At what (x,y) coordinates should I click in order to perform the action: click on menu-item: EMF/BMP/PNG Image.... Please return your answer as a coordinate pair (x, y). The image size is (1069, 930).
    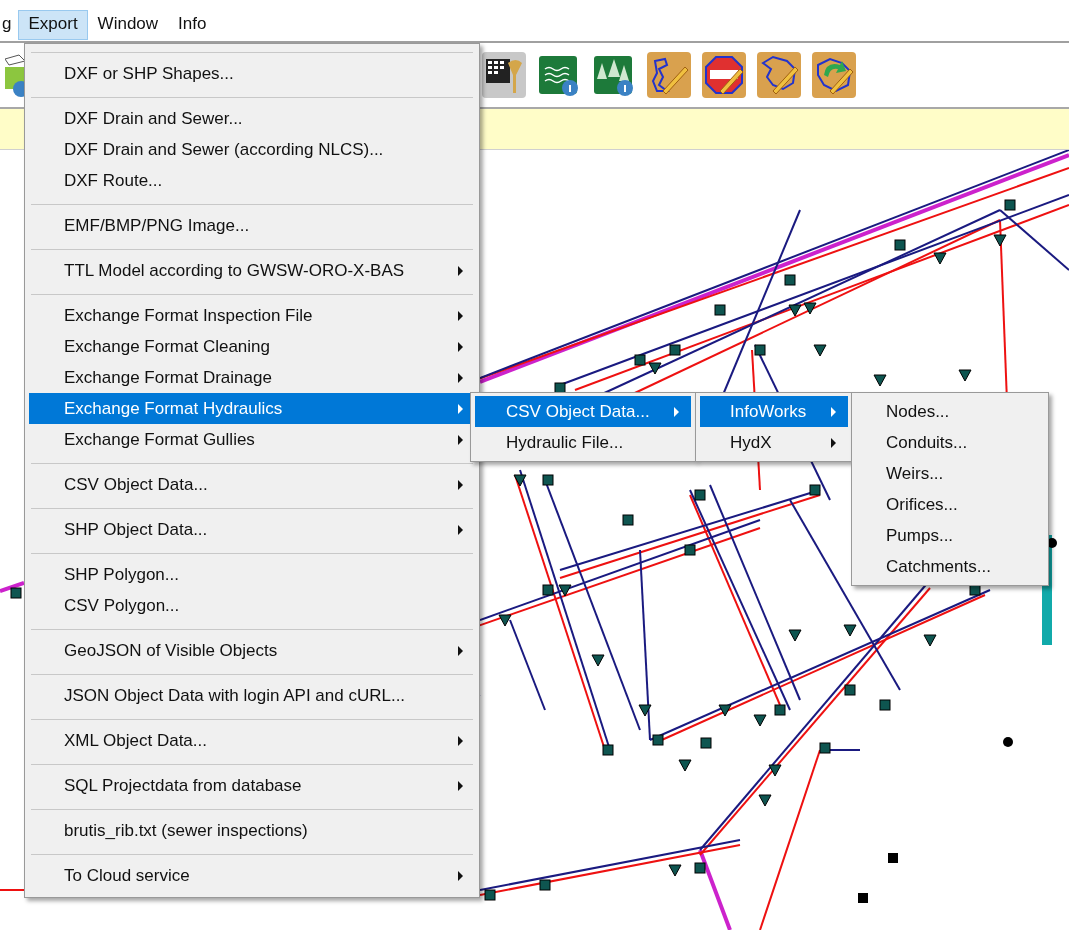
    Looking at the image, I should click on (252, 225).